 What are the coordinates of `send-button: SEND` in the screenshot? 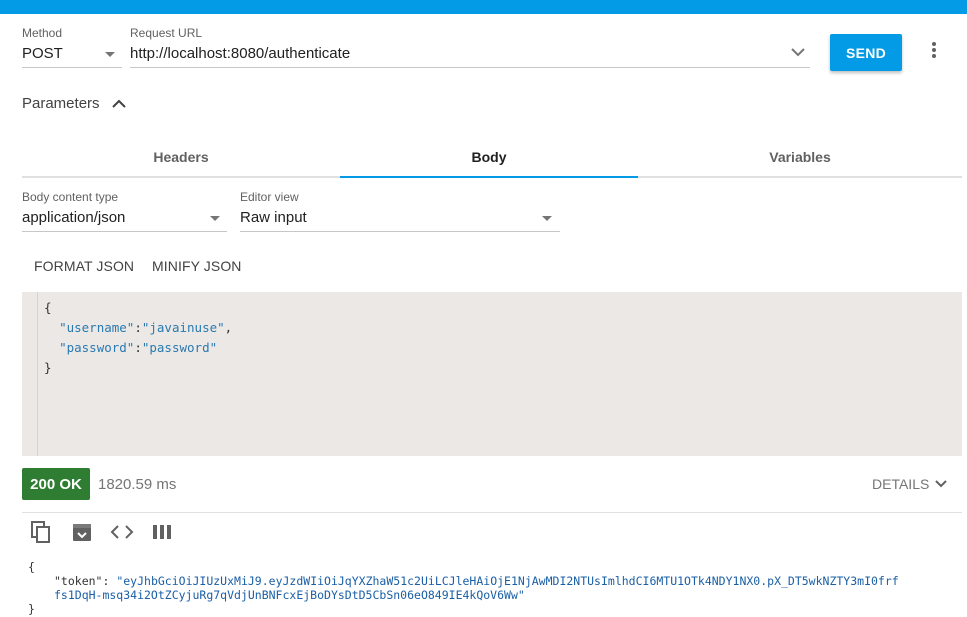 It's located at (866, 52).